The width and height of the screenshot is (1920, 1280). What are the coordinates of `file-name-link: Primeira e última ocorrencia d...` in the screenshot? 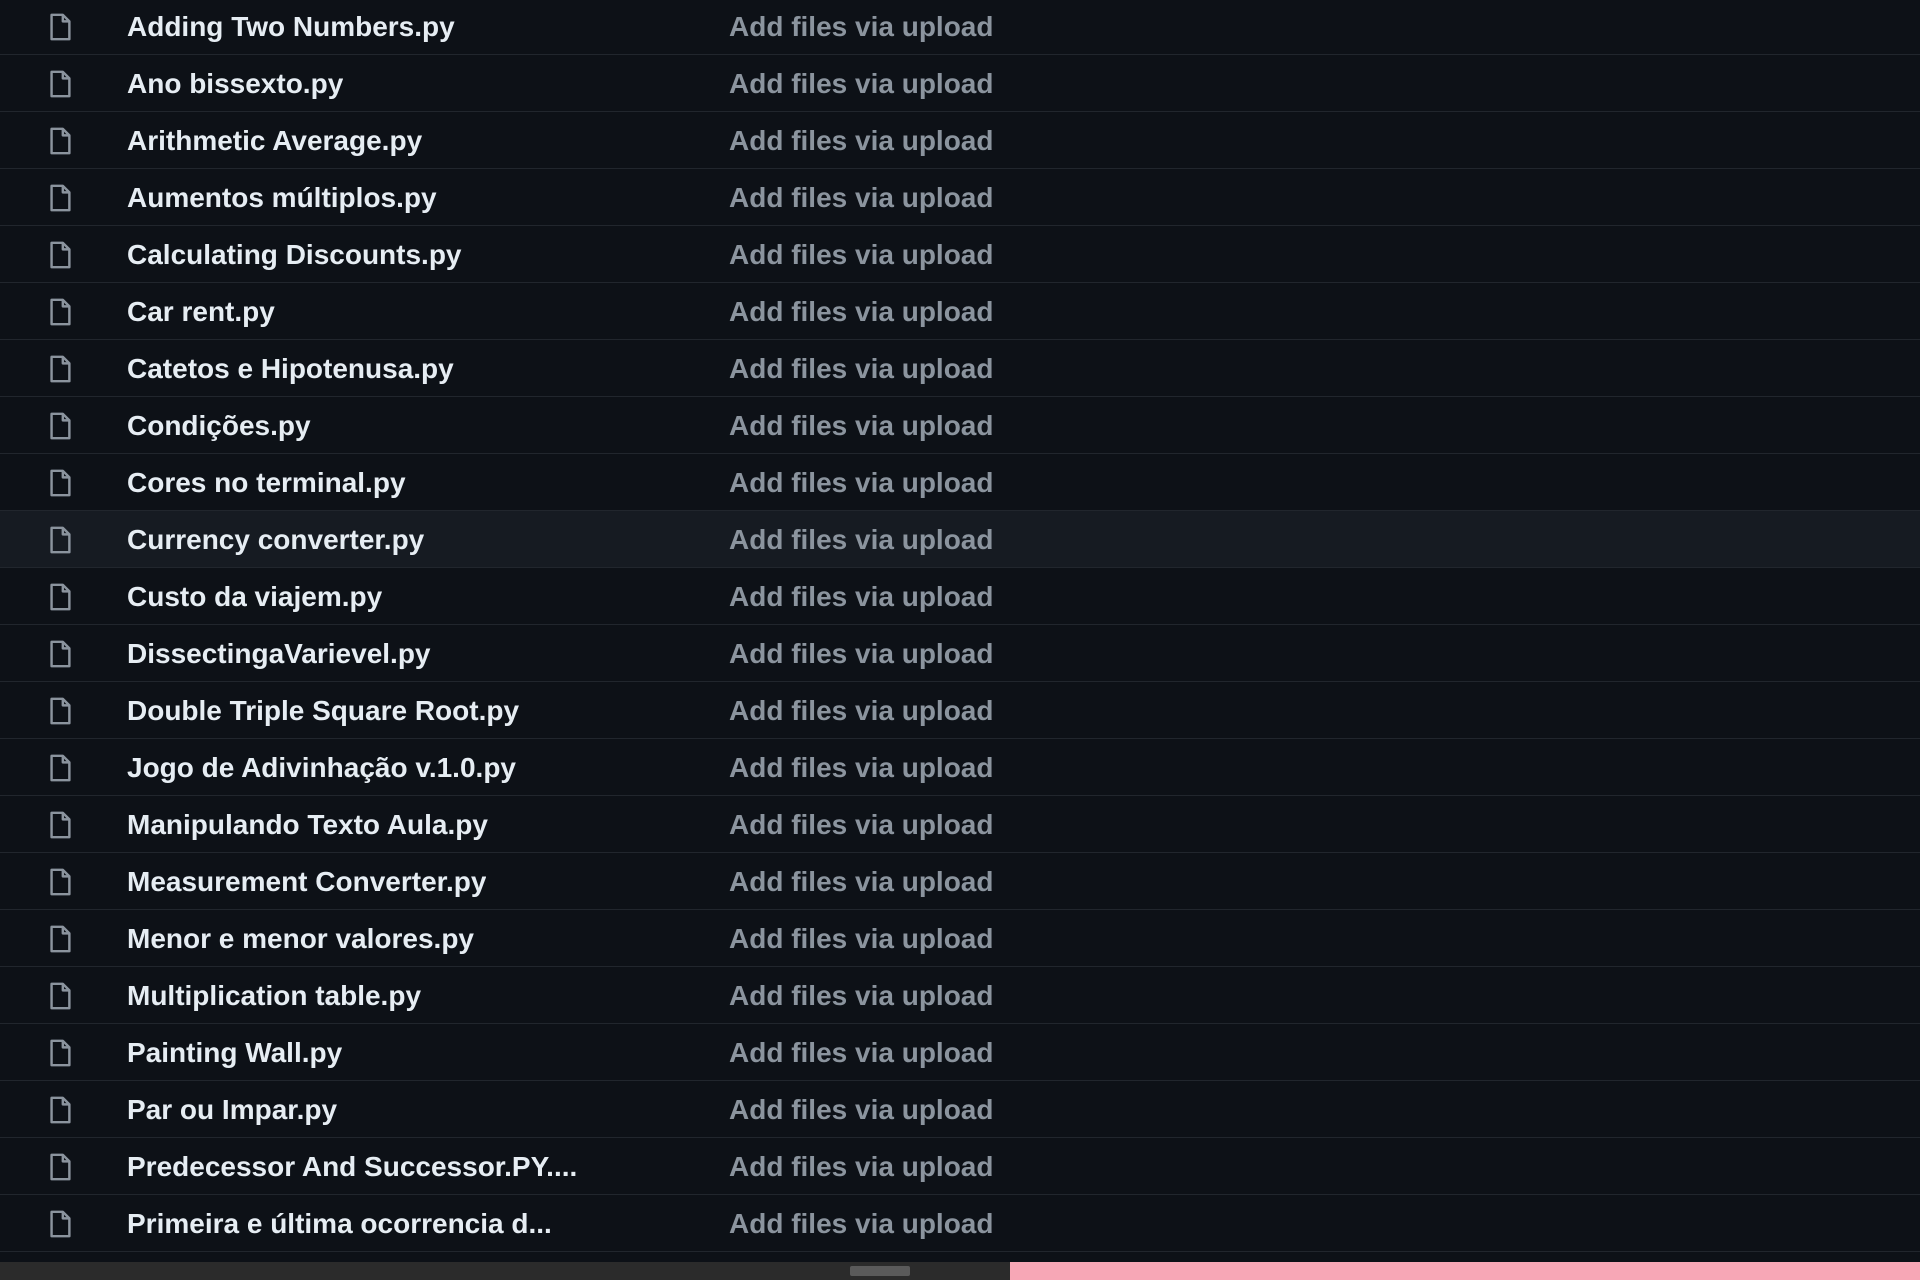 It's located at (339, 1224).